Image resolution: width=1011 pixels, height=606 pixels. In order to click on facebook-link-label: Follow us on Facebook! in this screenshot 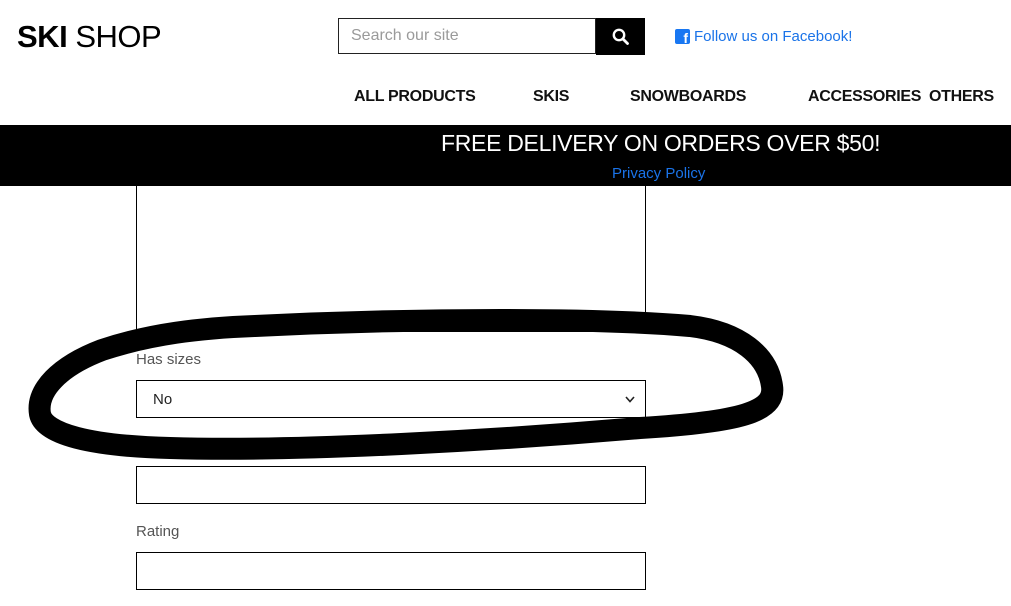, I will do `click(773, 36)`.